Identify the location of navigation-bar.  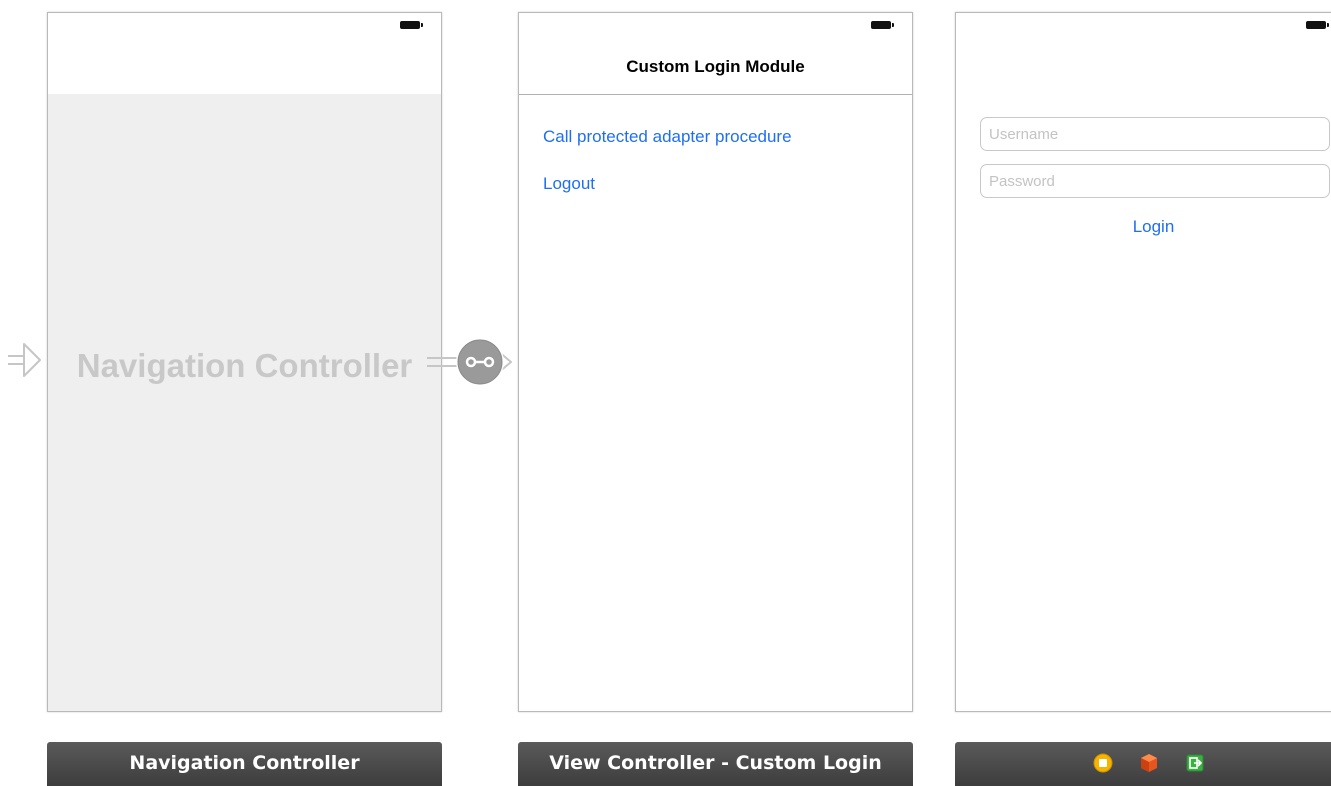
(244, 54).